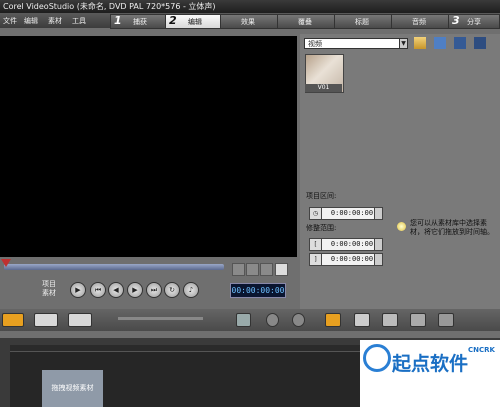 Image resolution: width=500 pixels, height=407 pixels. Describe the element at coordinates (456, 20) in the screenshot. I see `step-number: 3` at that location.